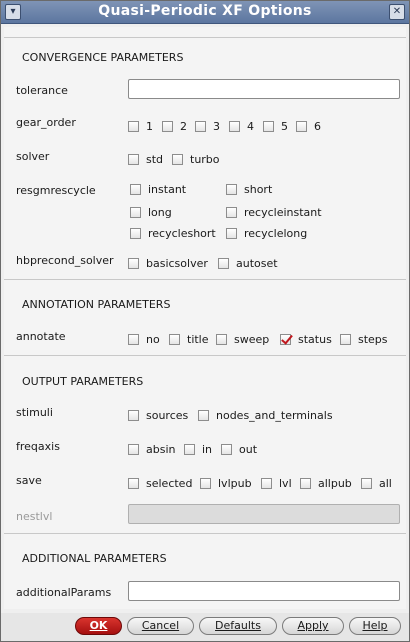 The width and height of the screenshot is (410, 642). Describe the element at coordinates (306, 339) in the screenshot. I see `annotate-option-status: status` at that location.